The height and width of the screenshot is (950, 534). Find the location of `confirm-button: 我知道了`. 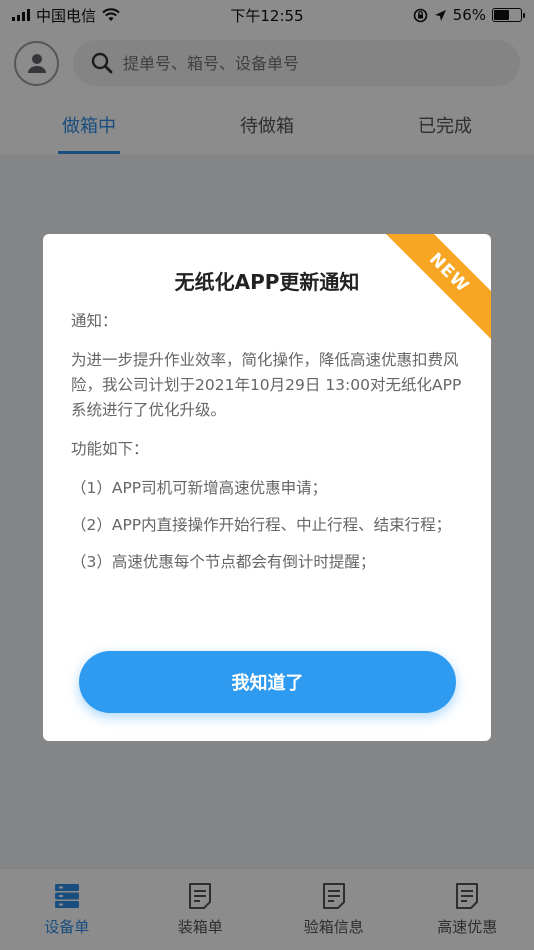

confirm-button: 我知道了 is located at coordinates (267, 682).